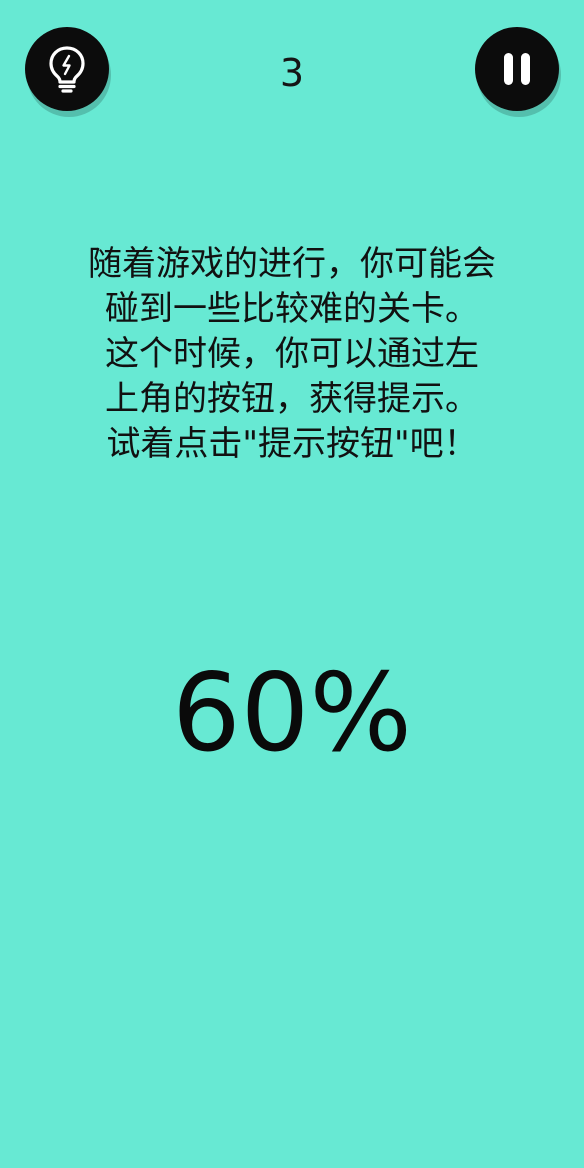  I want to click on pause-icon, so click(517, 69).